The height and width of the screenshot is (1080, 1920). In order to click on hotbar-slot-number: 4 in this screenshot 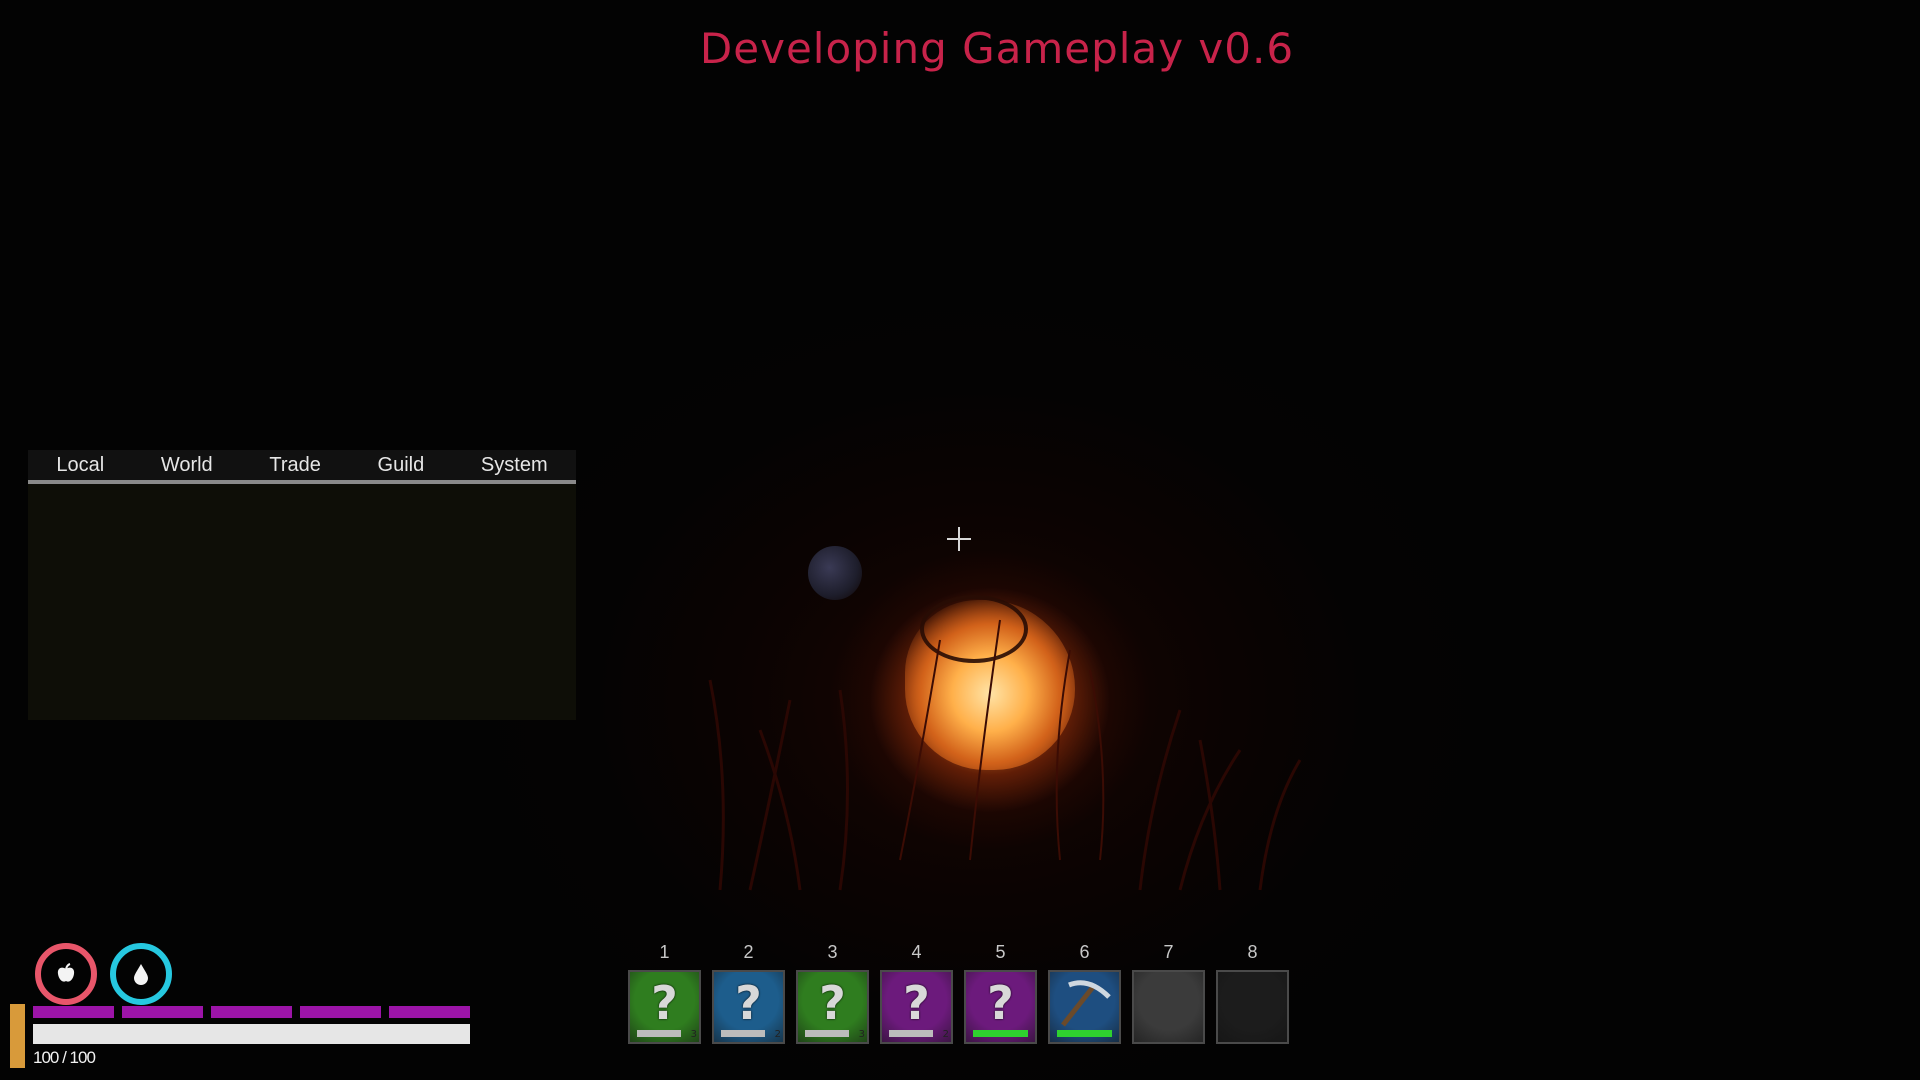, I will do `click(916, 952)`.